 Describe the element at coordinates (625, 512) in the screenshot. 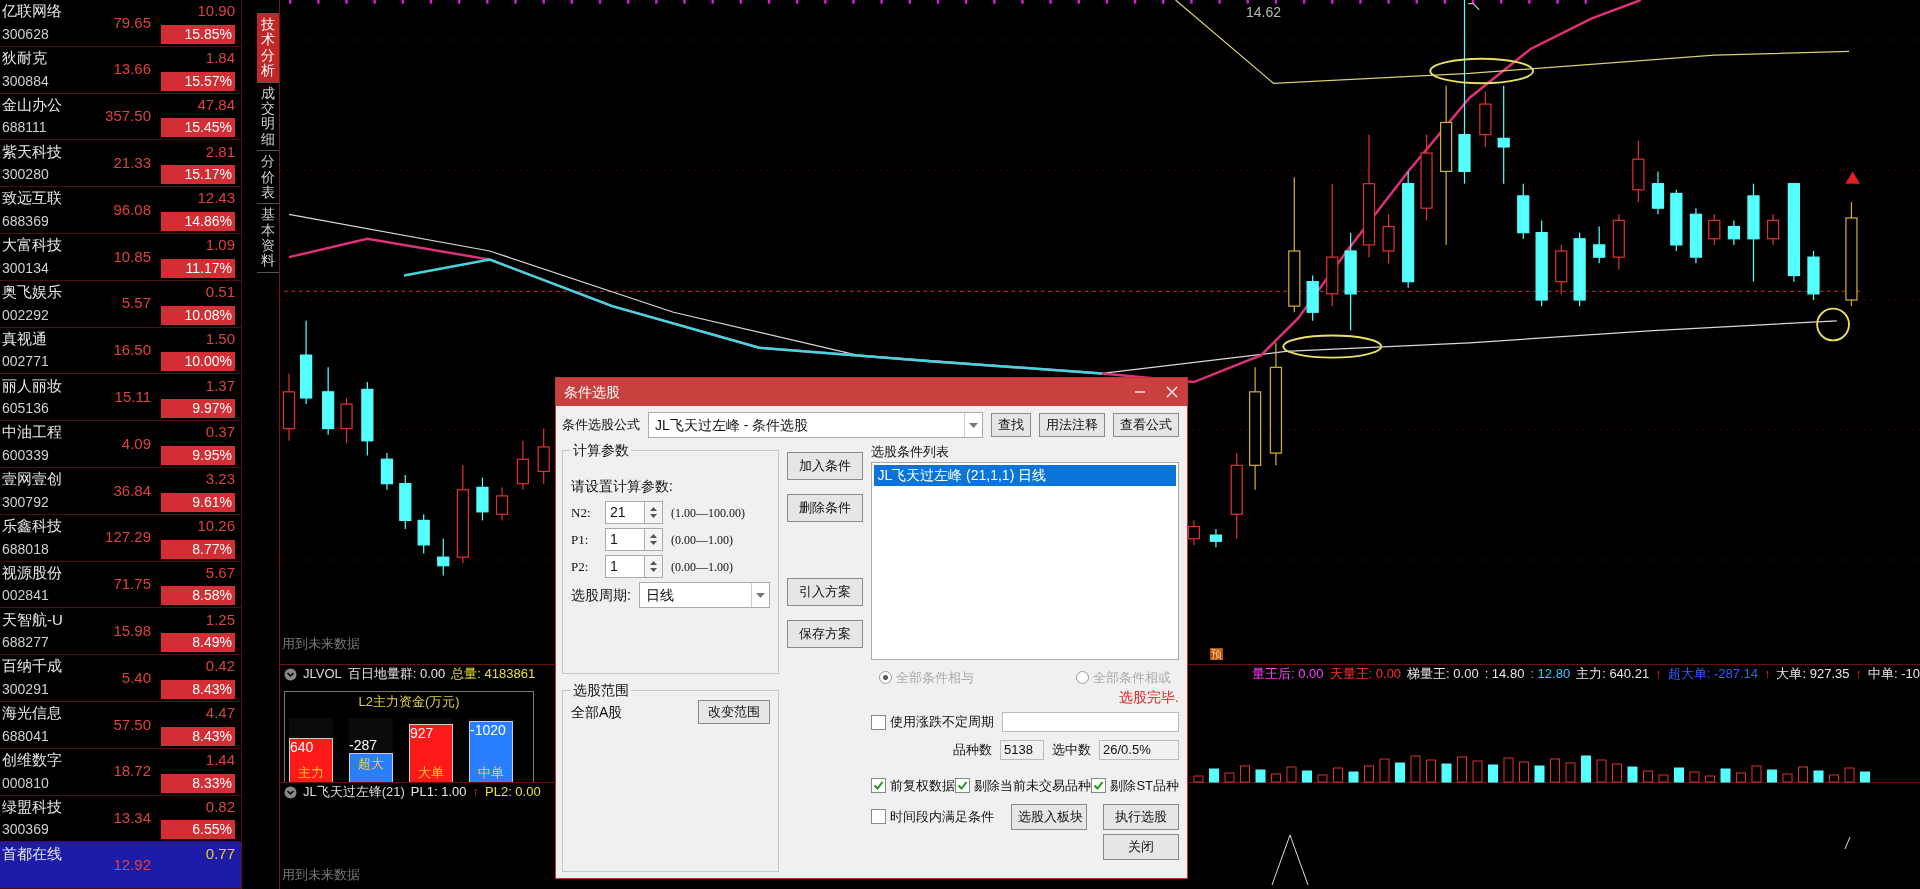

I see `spin-field: 21` at that location.